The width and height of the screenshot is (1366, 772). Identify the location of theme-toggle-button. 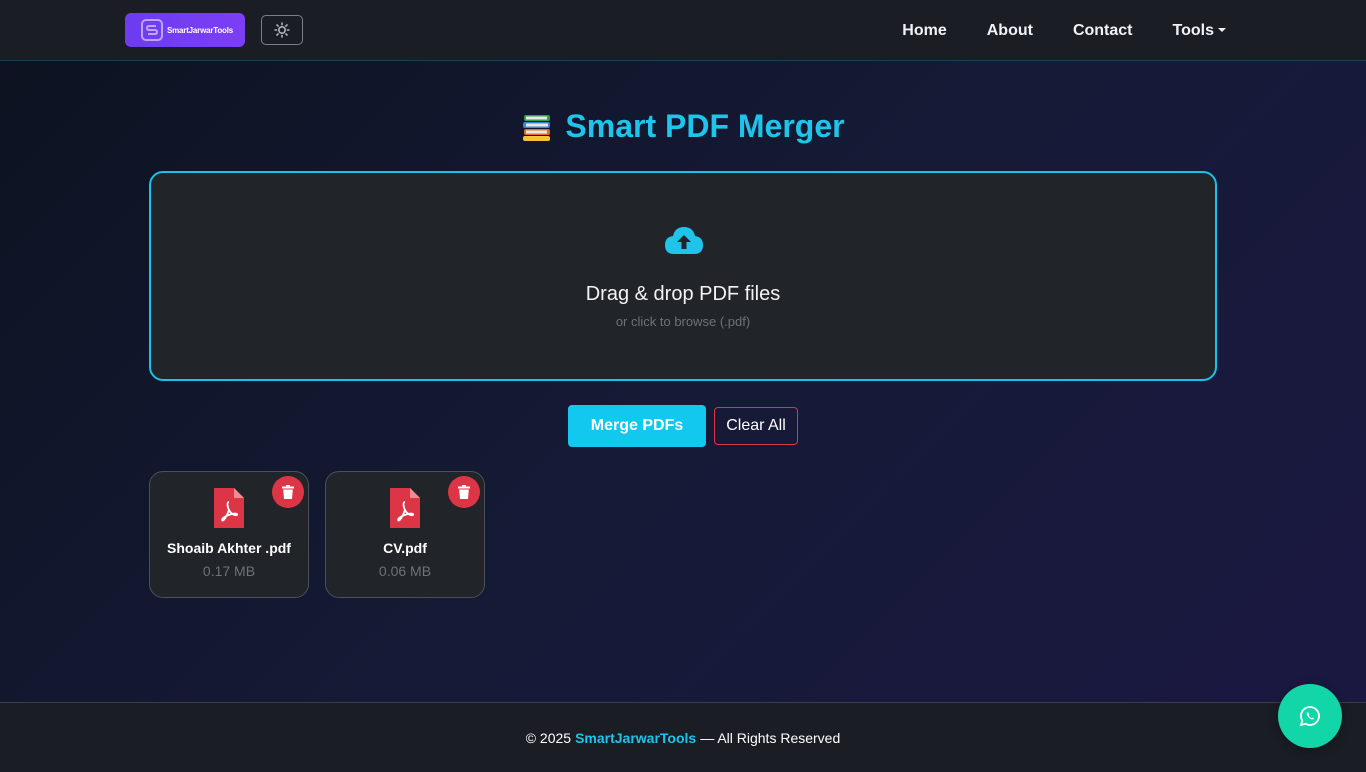
(282, 30).